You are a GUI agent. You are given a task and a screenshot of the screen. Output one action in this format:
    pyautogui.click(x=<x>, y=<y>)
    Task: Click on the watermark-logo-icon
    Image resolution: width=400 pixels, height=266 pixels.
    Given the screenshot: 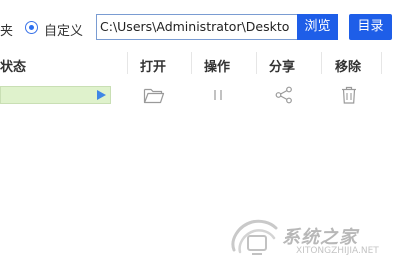 What is the action you would take?
    pyautogui.click(x=254, y=237)
    